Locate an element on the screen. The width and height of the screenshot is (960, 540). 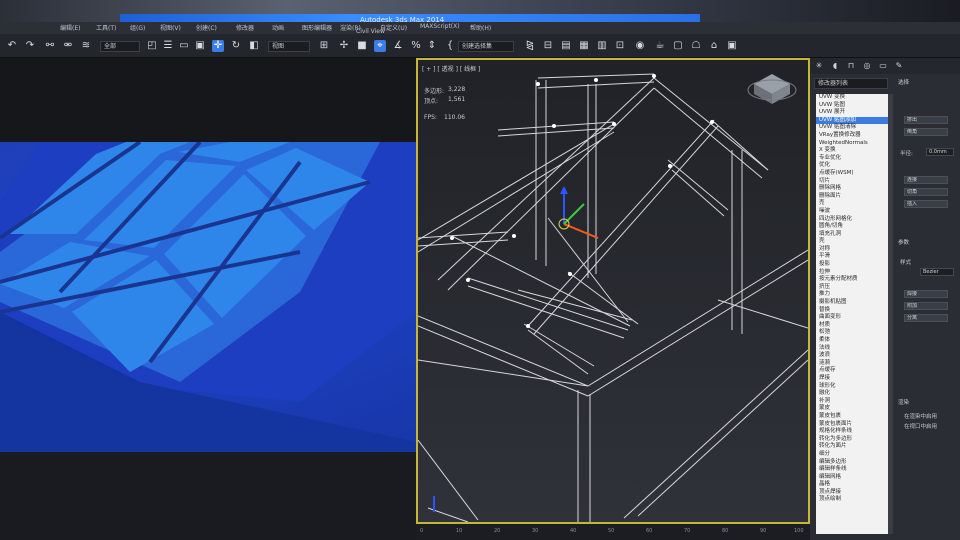
render-setup-icon: ☕ is located at coordinates (660, 46).